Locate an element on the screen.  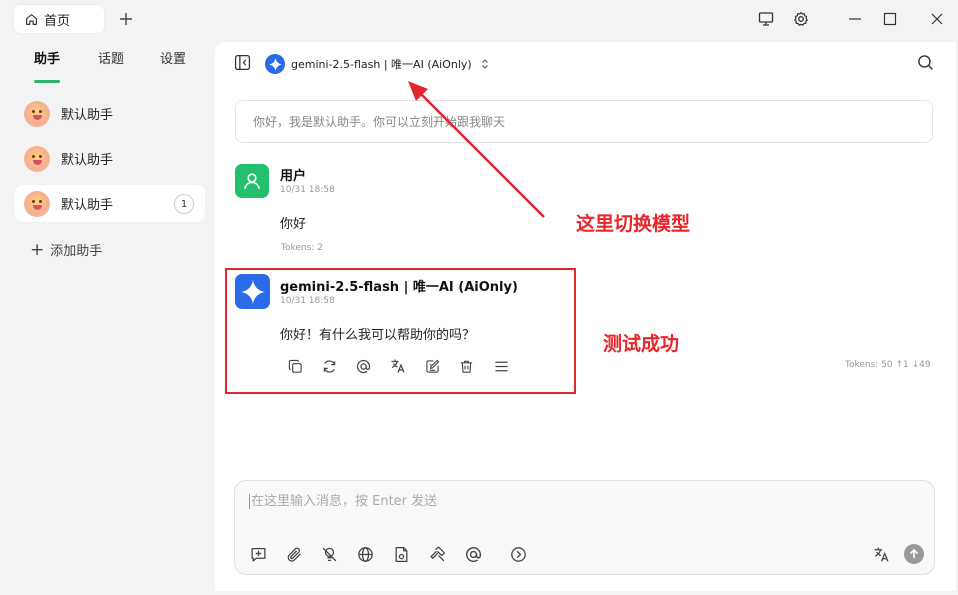
sidebar-toggle-button is located at coordinates (242, 62).